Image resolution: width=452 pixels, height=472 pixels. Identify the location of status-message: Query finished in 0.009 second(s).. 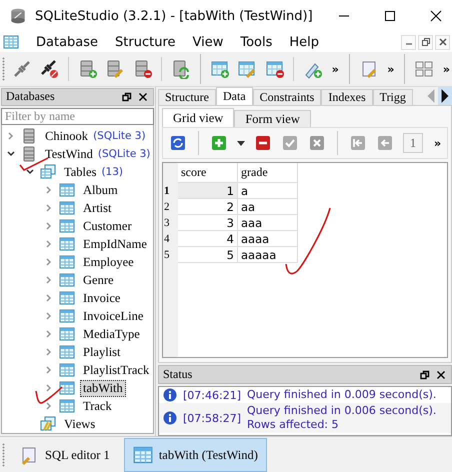
(341, 395).